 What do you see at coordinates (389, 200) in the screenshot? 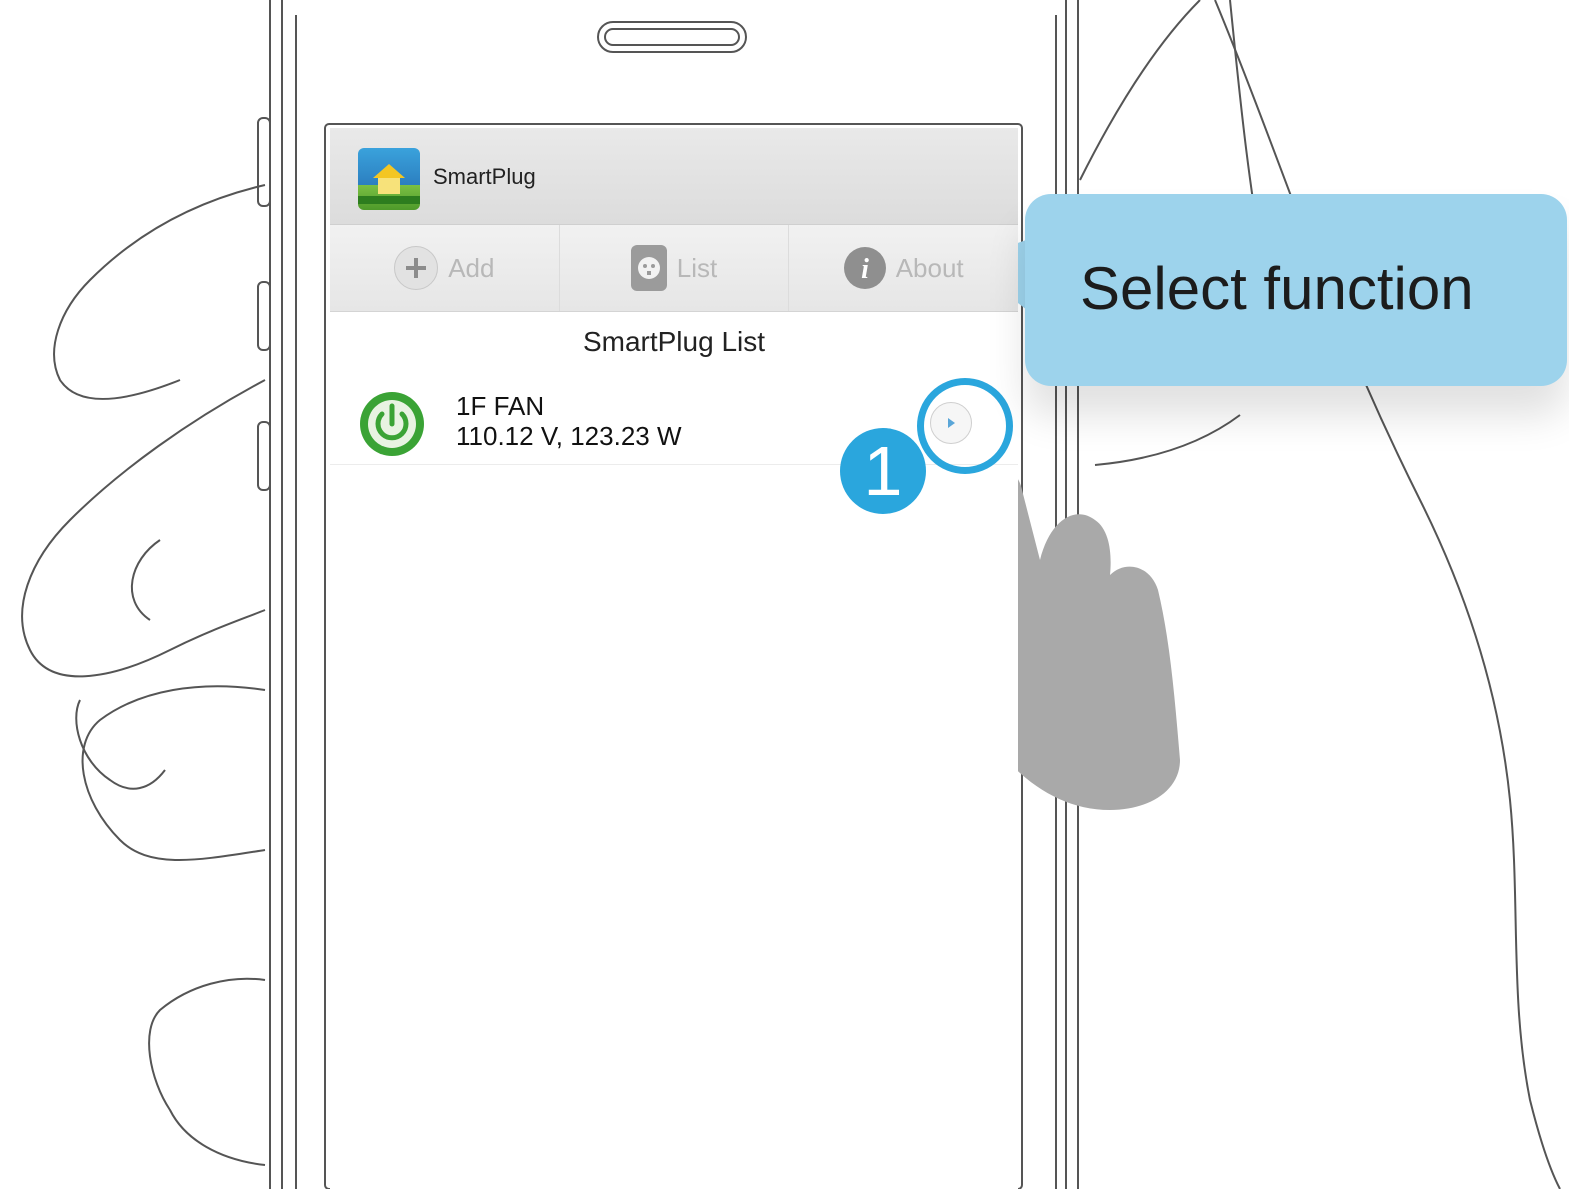
I see `app-icon-band` at bounding box center [389, 200].